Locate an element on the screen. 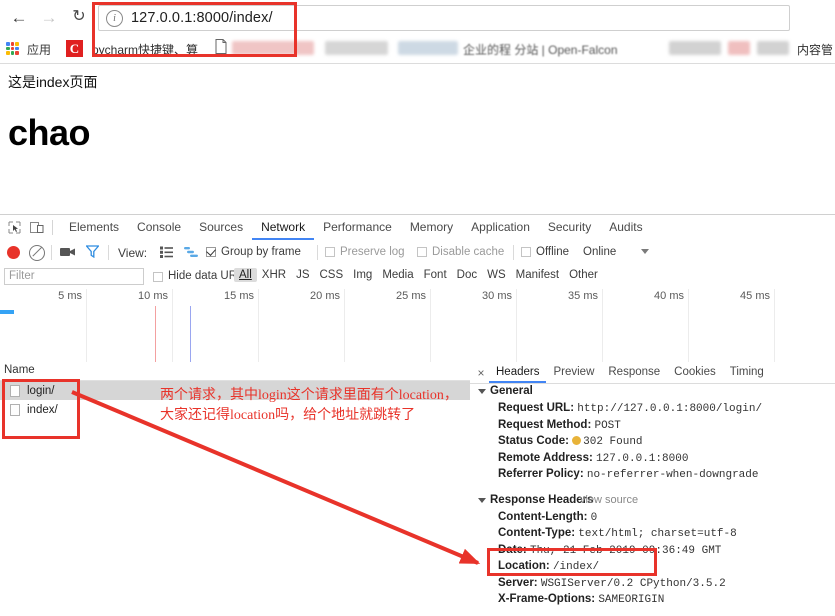 The height and width of the screenshot is (616, 835). resource-type-other: Other is located at coordinates (583, 275).